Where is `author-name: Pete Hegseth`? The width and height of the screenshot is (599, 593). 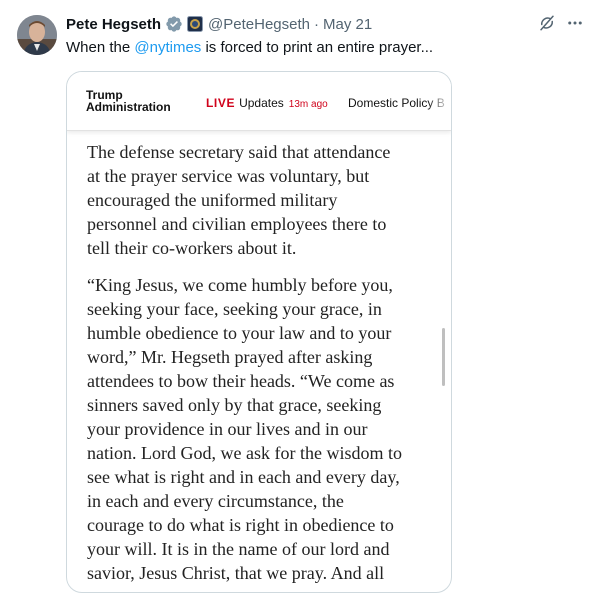 author-name: Pete Hegseth is located at coordinates (113, 24).